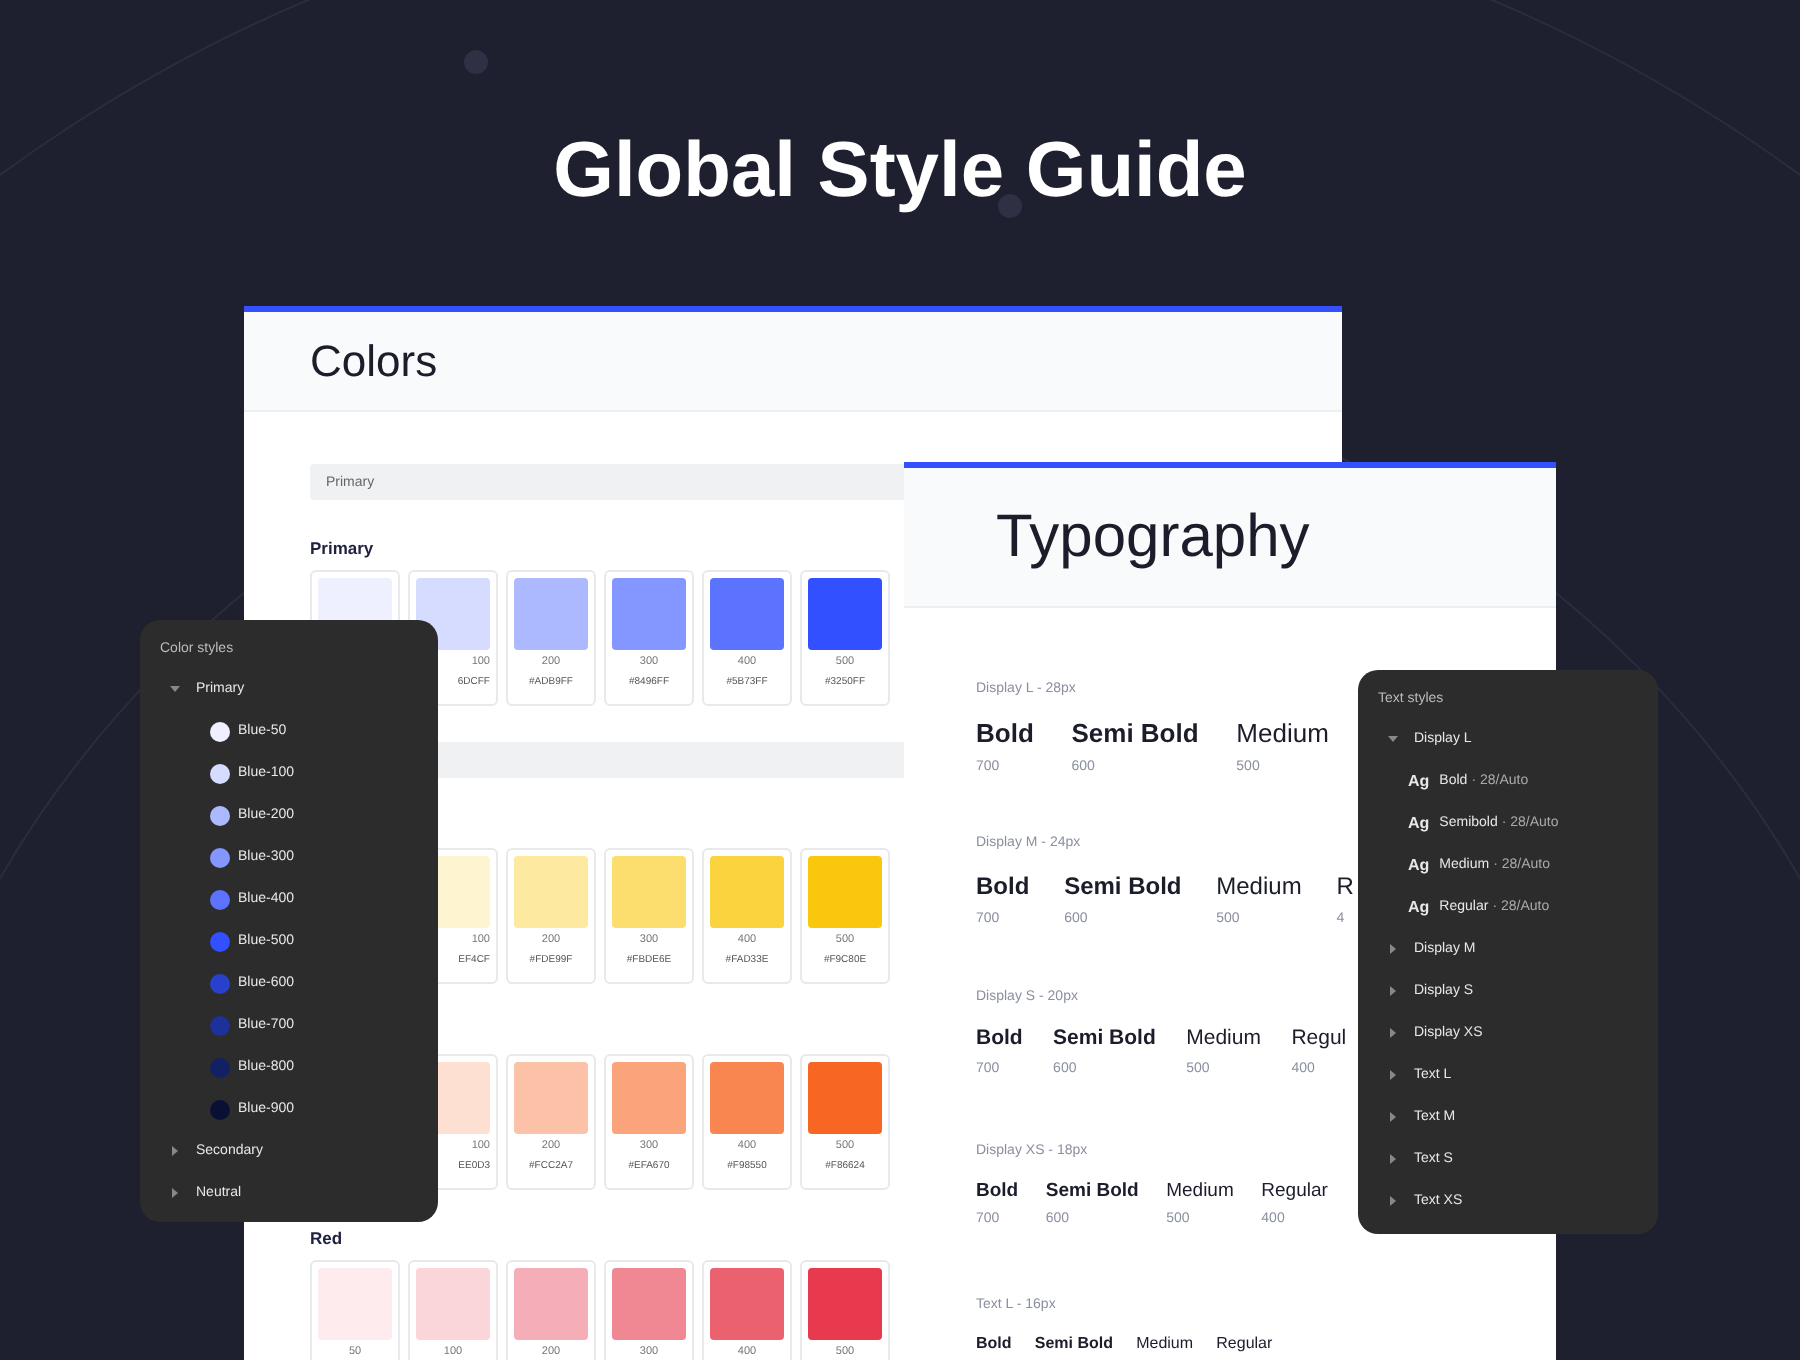  Describe the element at coordinates (1345, 888) in the screenshot. I see `font-sample: R` at that location.